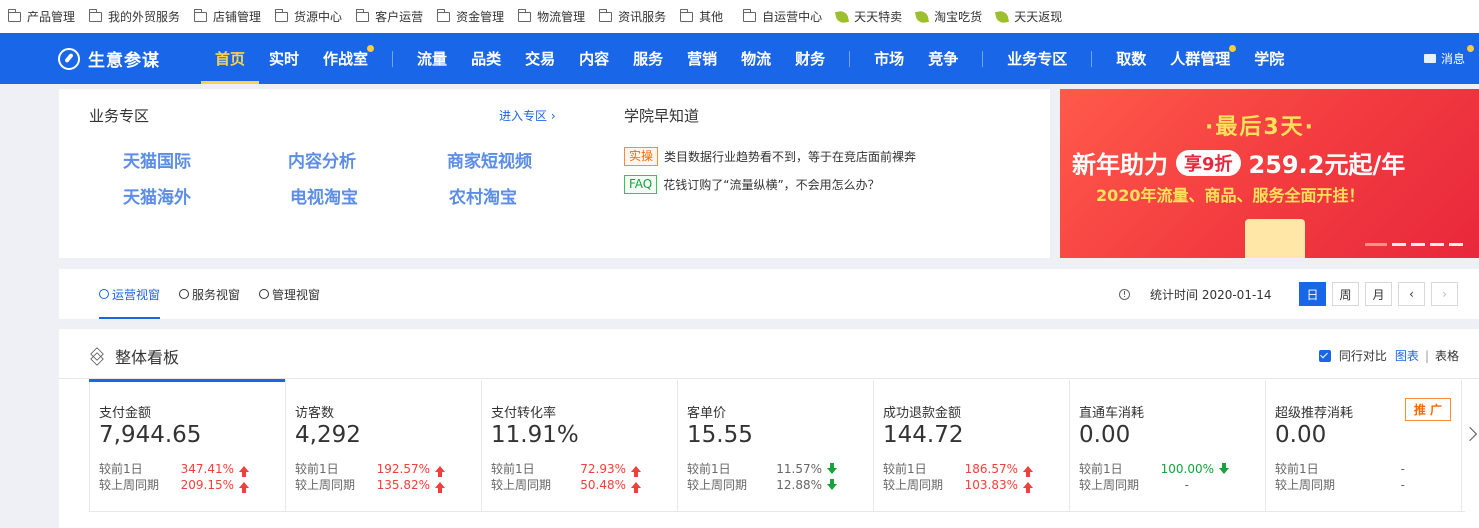  Describe the element at coordinates (157, 159) in the screenshot. I see `zone-link-tmall-intl: 天猫国际` at that location.